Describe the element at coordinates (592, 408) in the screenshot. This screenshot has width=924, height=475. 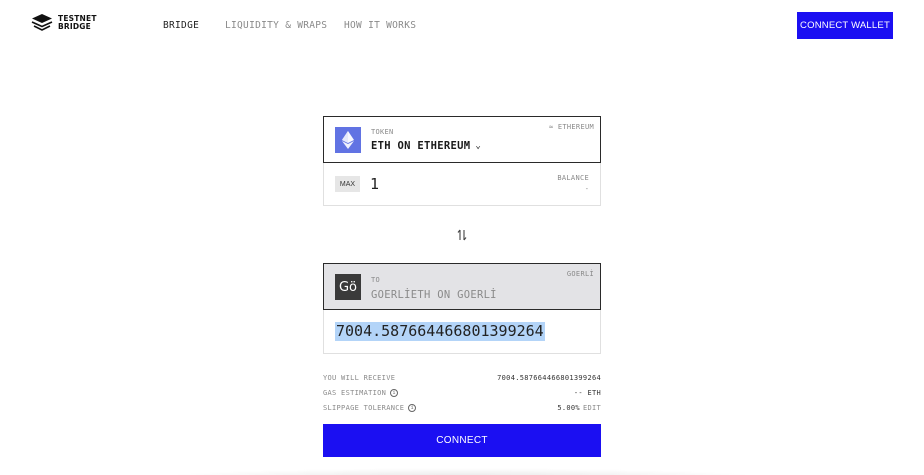
I see `edit-slippage-link: EDIT` at that location.